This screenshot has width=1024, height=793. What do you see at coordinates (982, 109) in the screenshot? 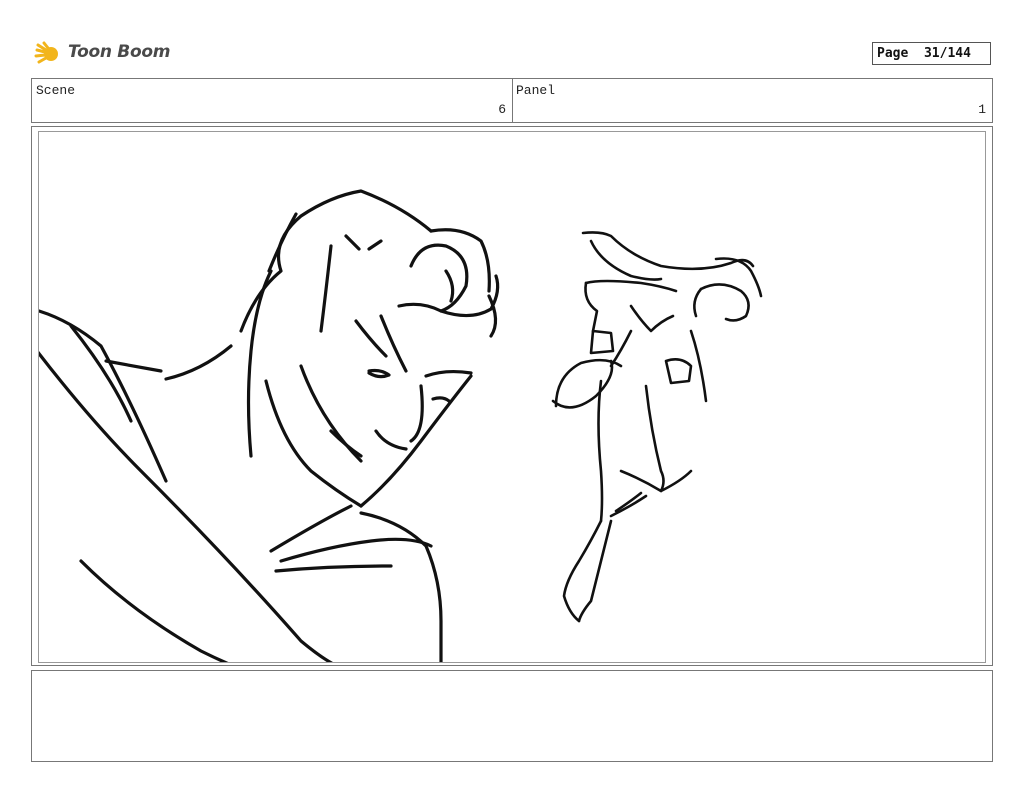
I see `panel-number: 1` at bounding box center [982, 109].